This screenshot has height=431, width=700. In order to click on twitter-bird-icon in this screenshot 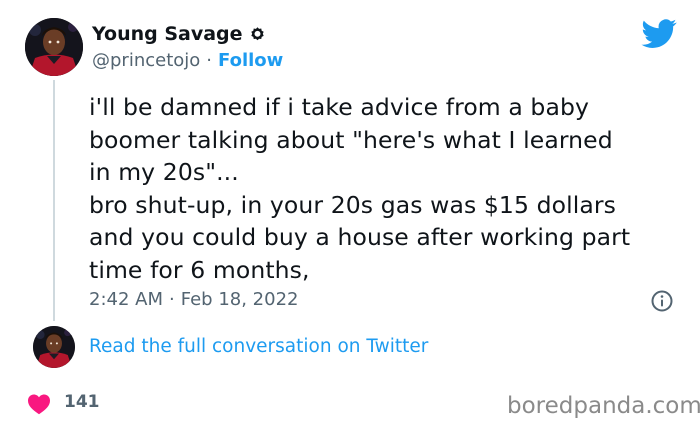, I will do `click(659, 34)`.